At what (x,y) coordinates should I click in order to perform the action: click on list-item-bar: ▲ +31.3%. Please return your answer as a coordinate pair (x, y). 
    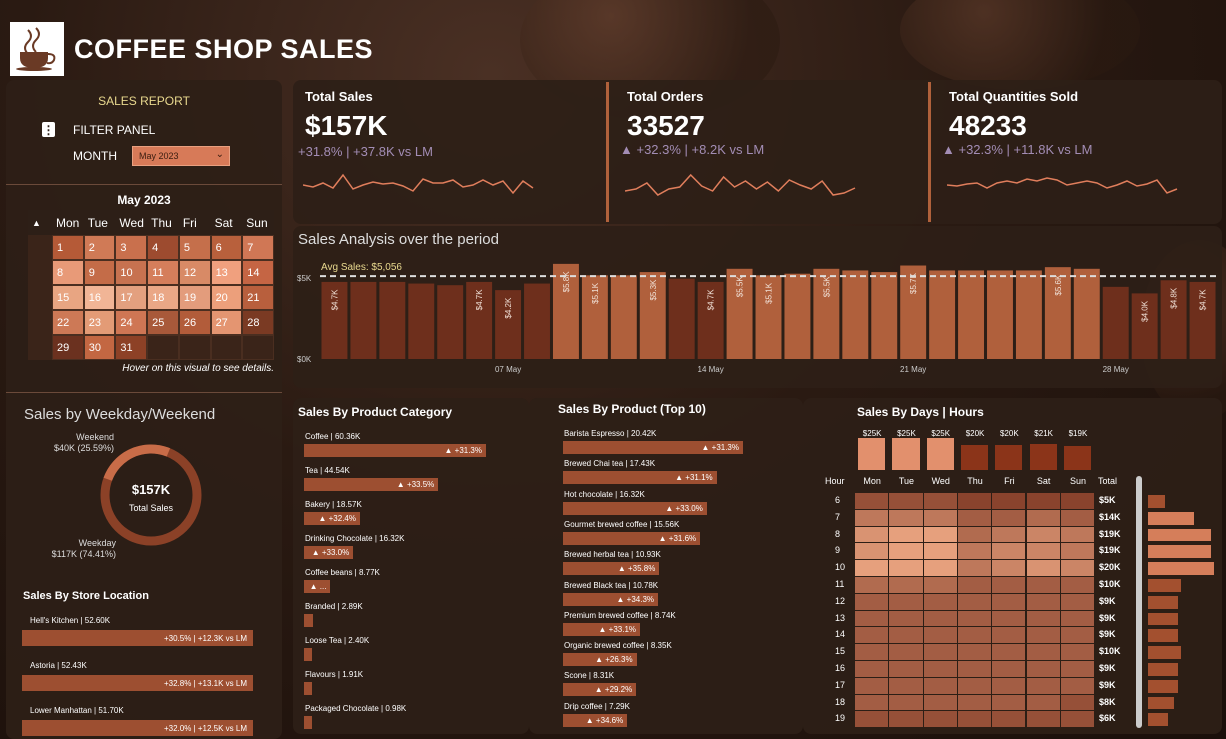
    Looking at the image, I should click on (653, 447).